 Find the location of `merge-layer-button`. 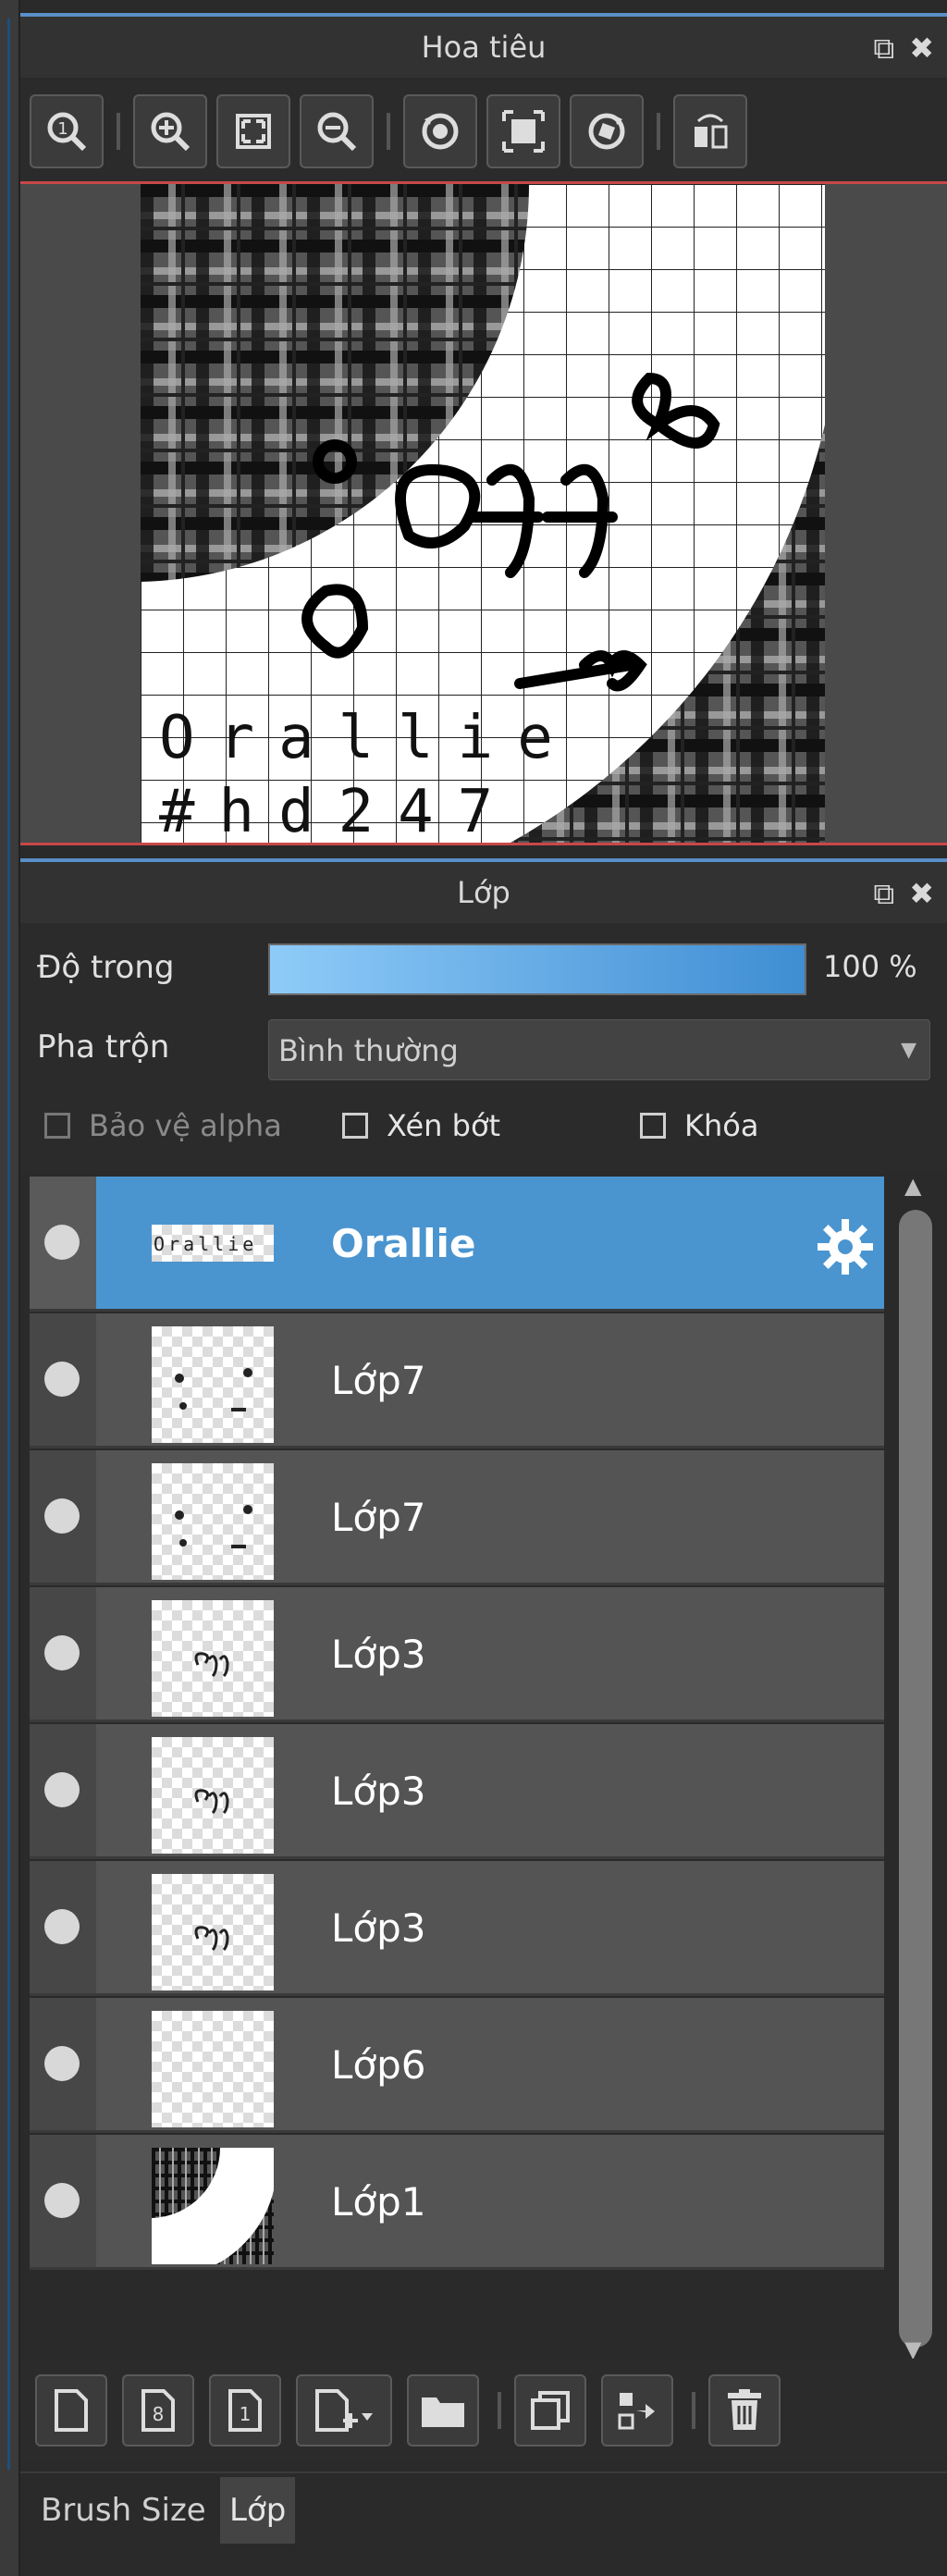

merge-layer-button is located at coordinates (637, 2410).